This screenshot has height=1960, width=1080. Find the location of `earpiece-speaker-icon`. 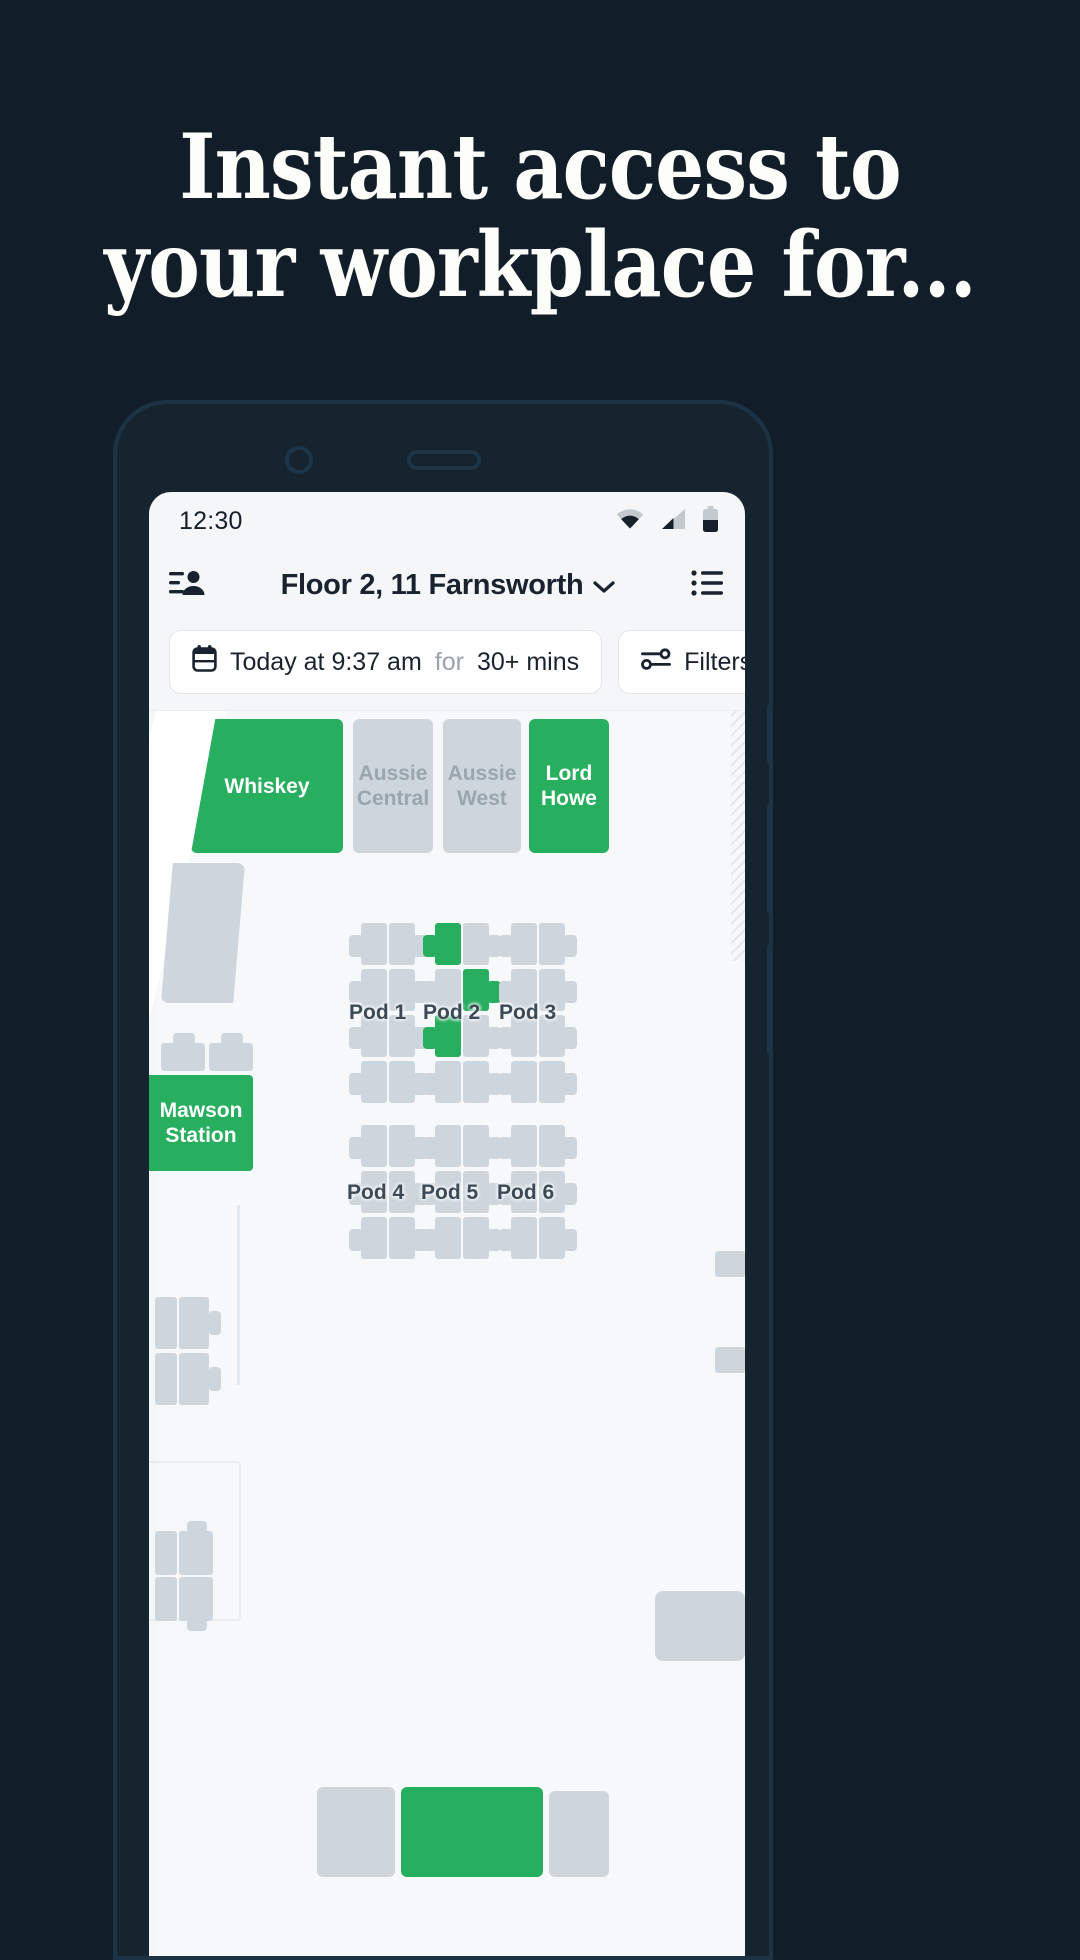

earpiece-speaker-icon is located at coordinates (444, 460).